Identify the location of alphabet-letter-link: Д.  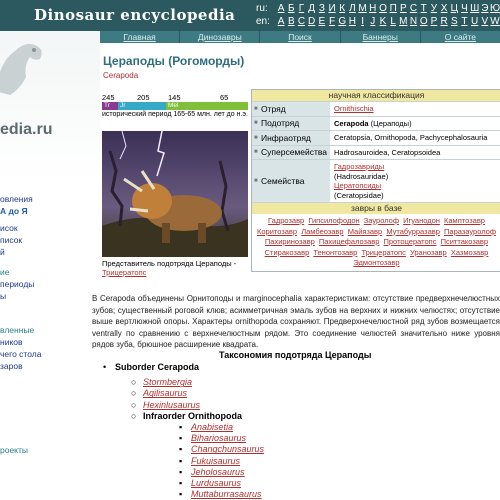
(312, 8).